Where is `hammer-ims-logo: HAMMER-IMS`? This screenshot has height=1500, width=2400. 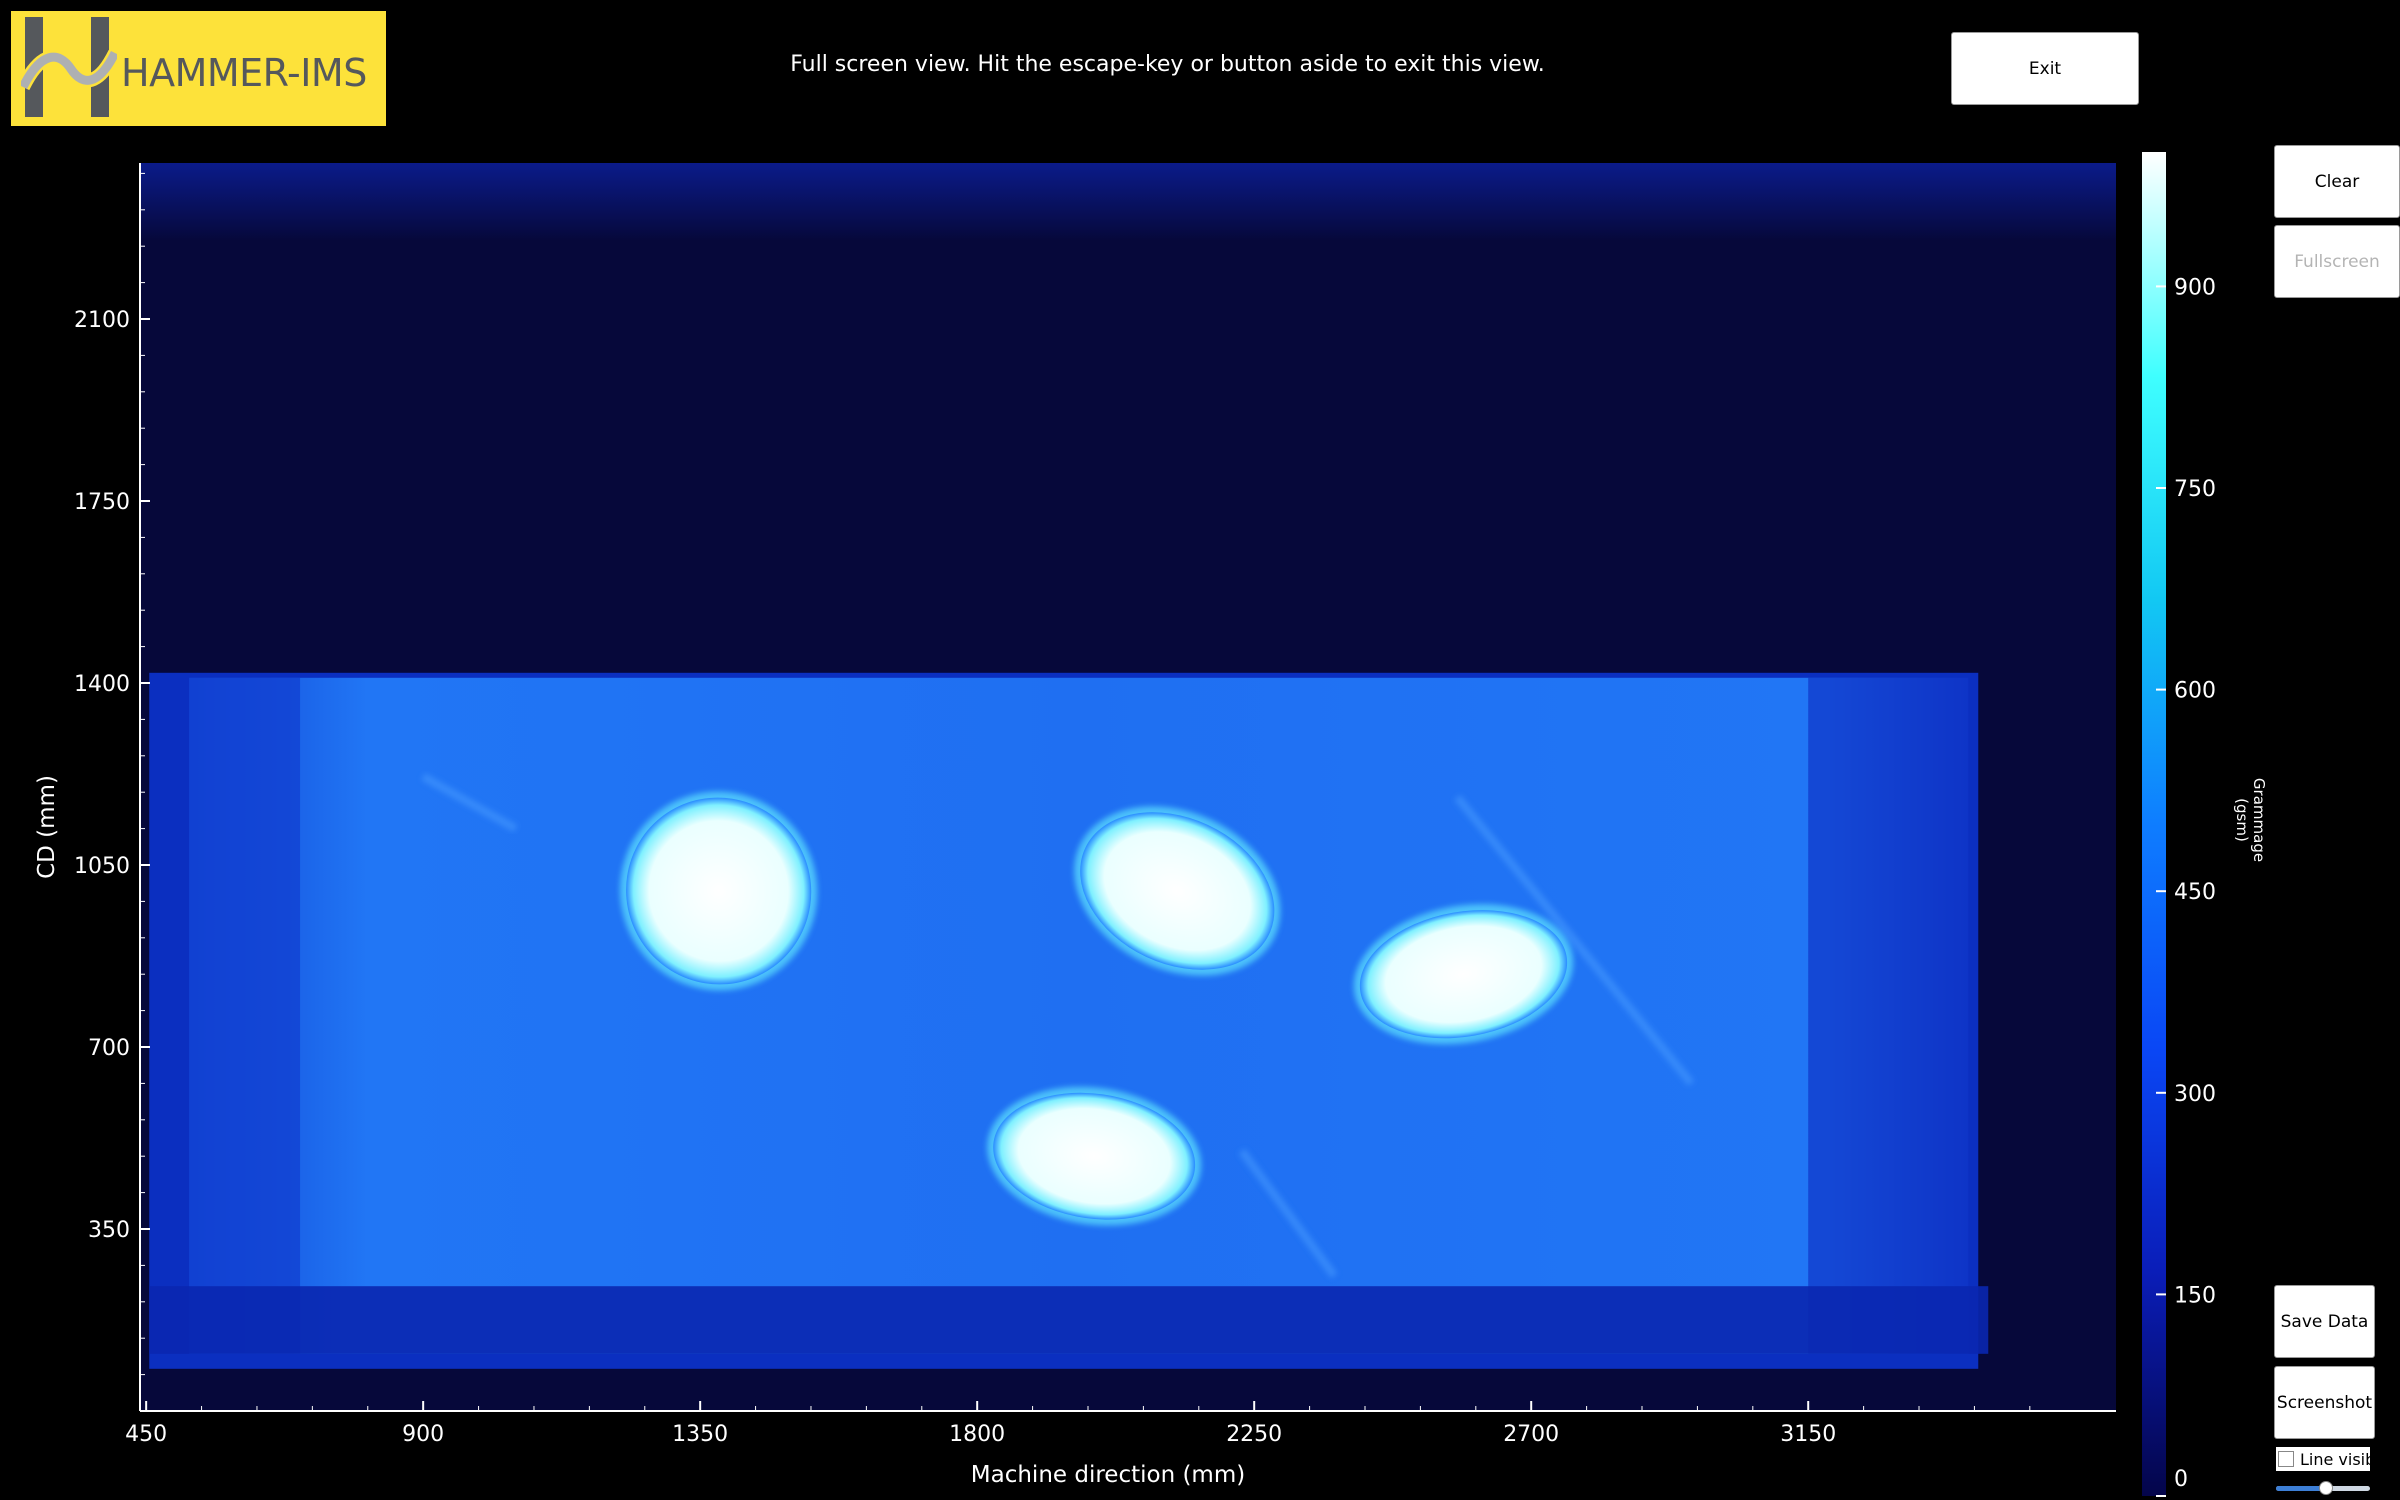 hammer-ims-logo: HAMMER-IMS is located at coordinates (198, 68).